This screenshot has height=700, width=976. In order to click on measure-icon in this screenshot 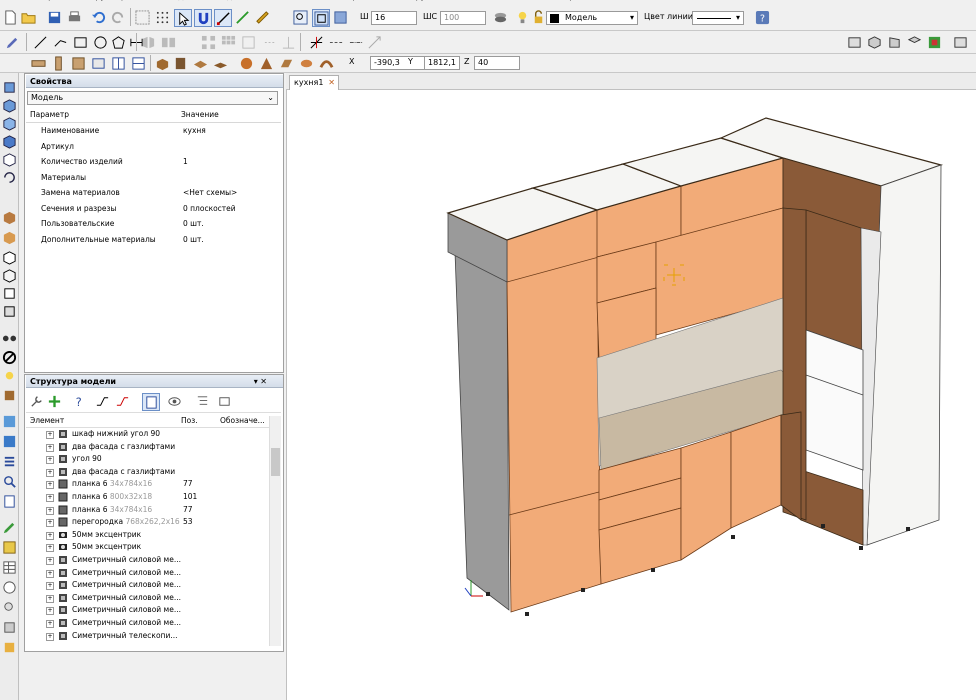, I will do `click(242, 17)`.